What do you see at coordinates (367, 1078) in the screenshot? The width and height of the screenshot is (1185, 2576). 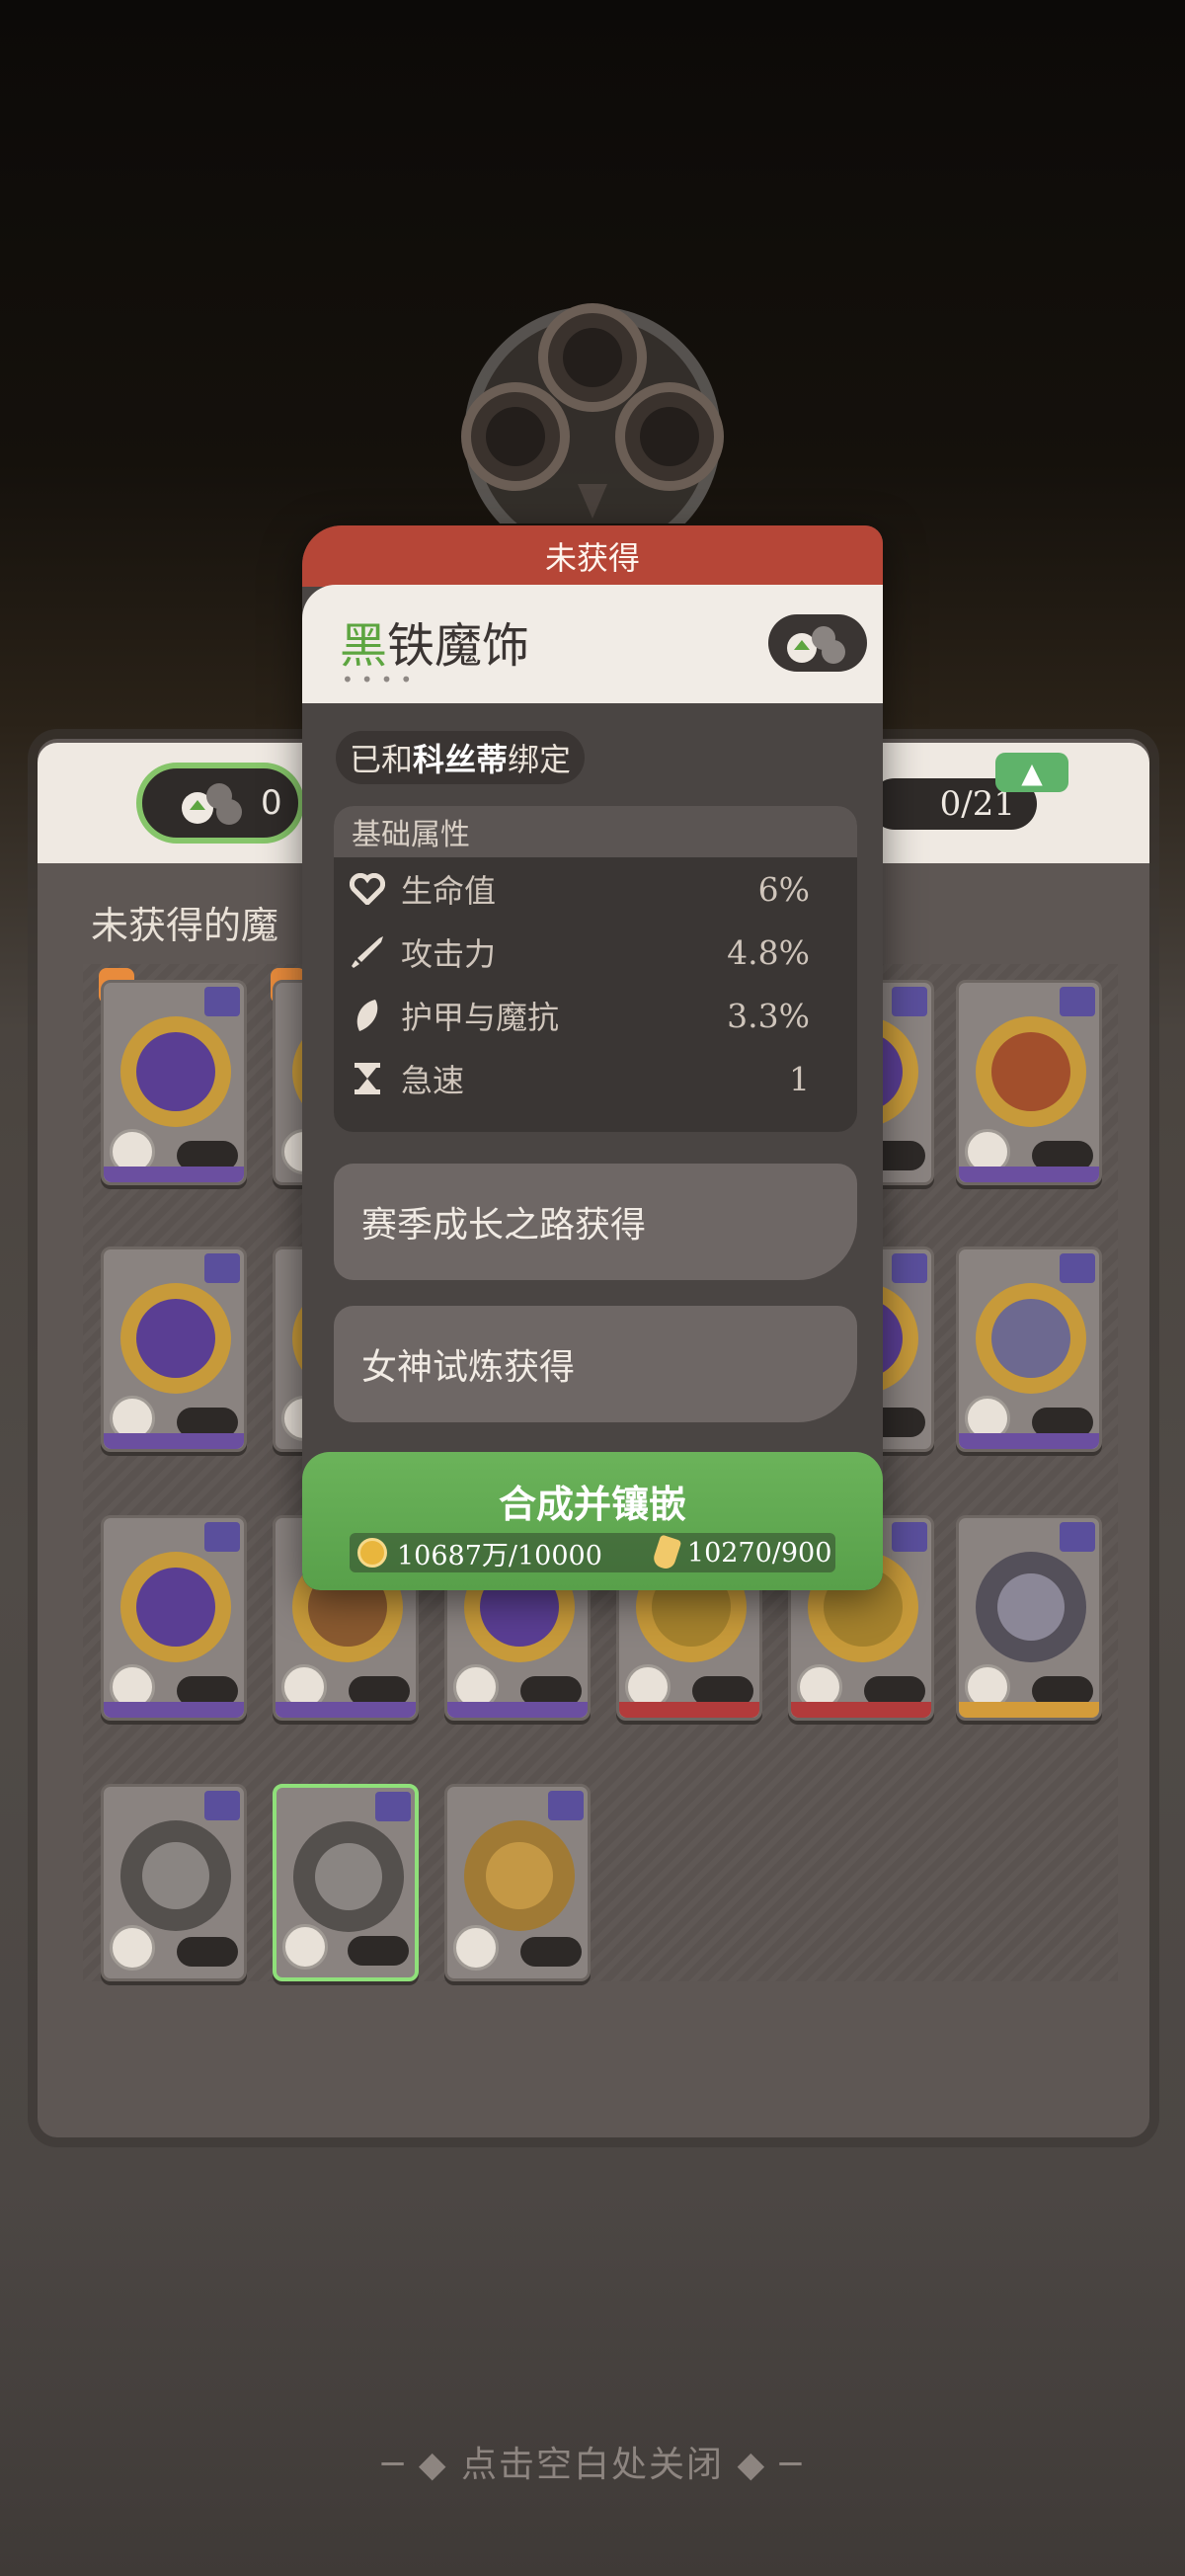 I see `hourglass-icon` at bounding box center [367, 1078].